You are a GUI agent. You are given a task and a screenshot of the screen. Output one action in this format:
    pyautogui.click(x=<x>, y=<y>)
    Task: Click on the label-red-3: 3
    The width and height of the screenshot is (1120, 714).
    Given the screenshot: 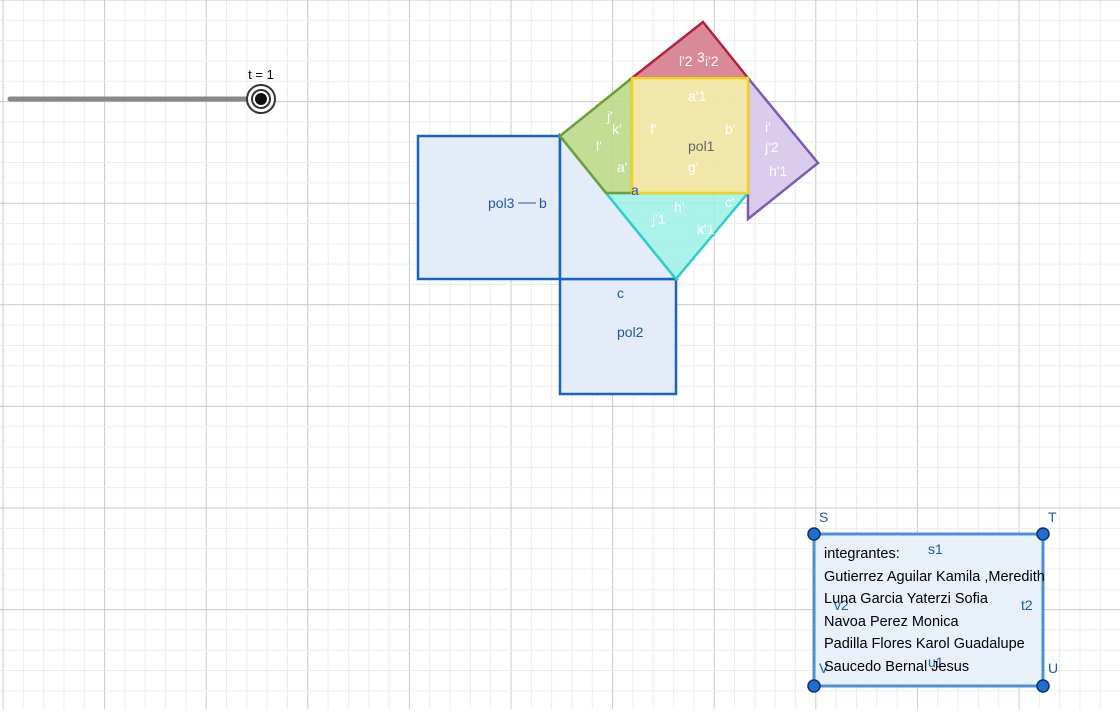 What is the action you would take?
    pyautogui.click(x=701, y=57)
    